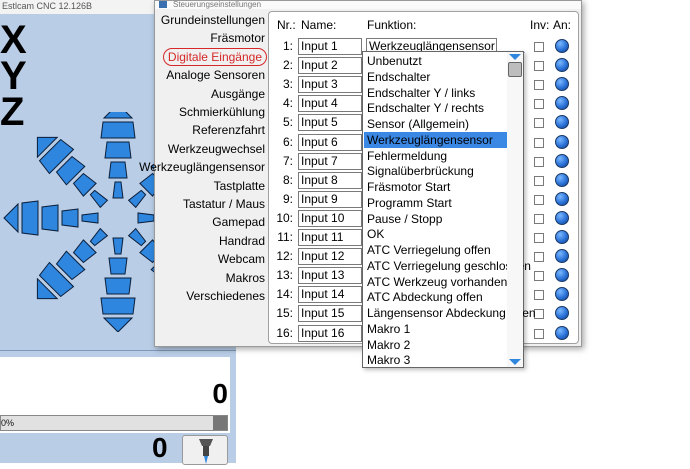 The width and height of the screenshot is (690, 469). I want to click on dropdown-option: Endschalter Y / links, so click(435, 93).